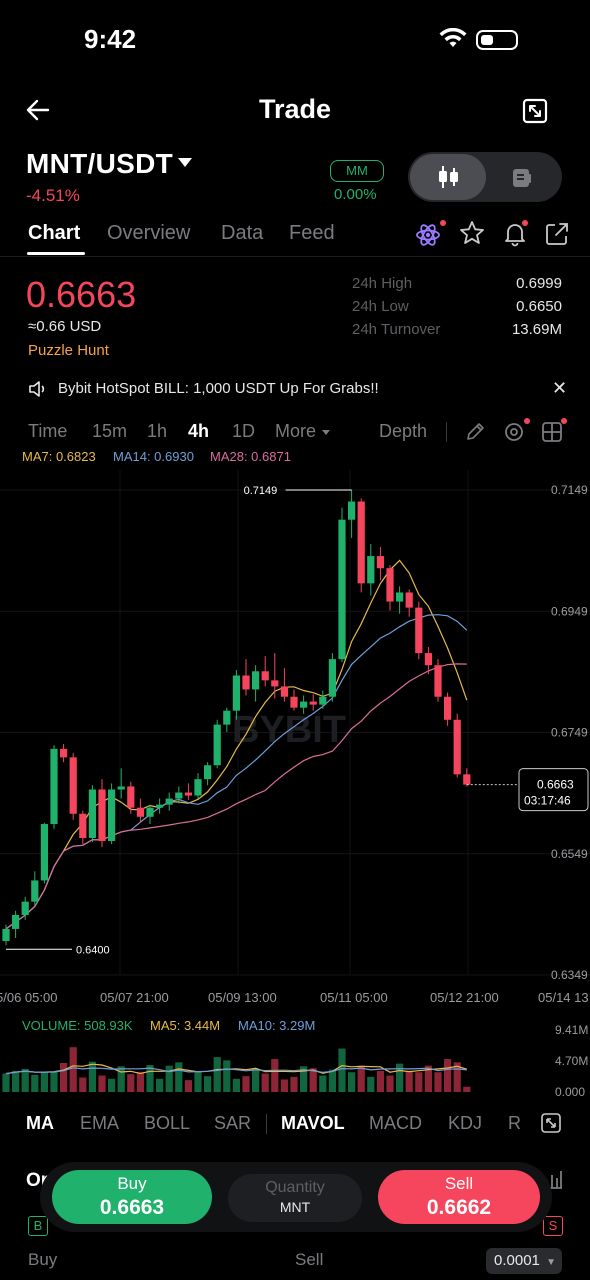  I want to click on stat-24h-turnover-label: 24h Turnover, so click(396, 329).